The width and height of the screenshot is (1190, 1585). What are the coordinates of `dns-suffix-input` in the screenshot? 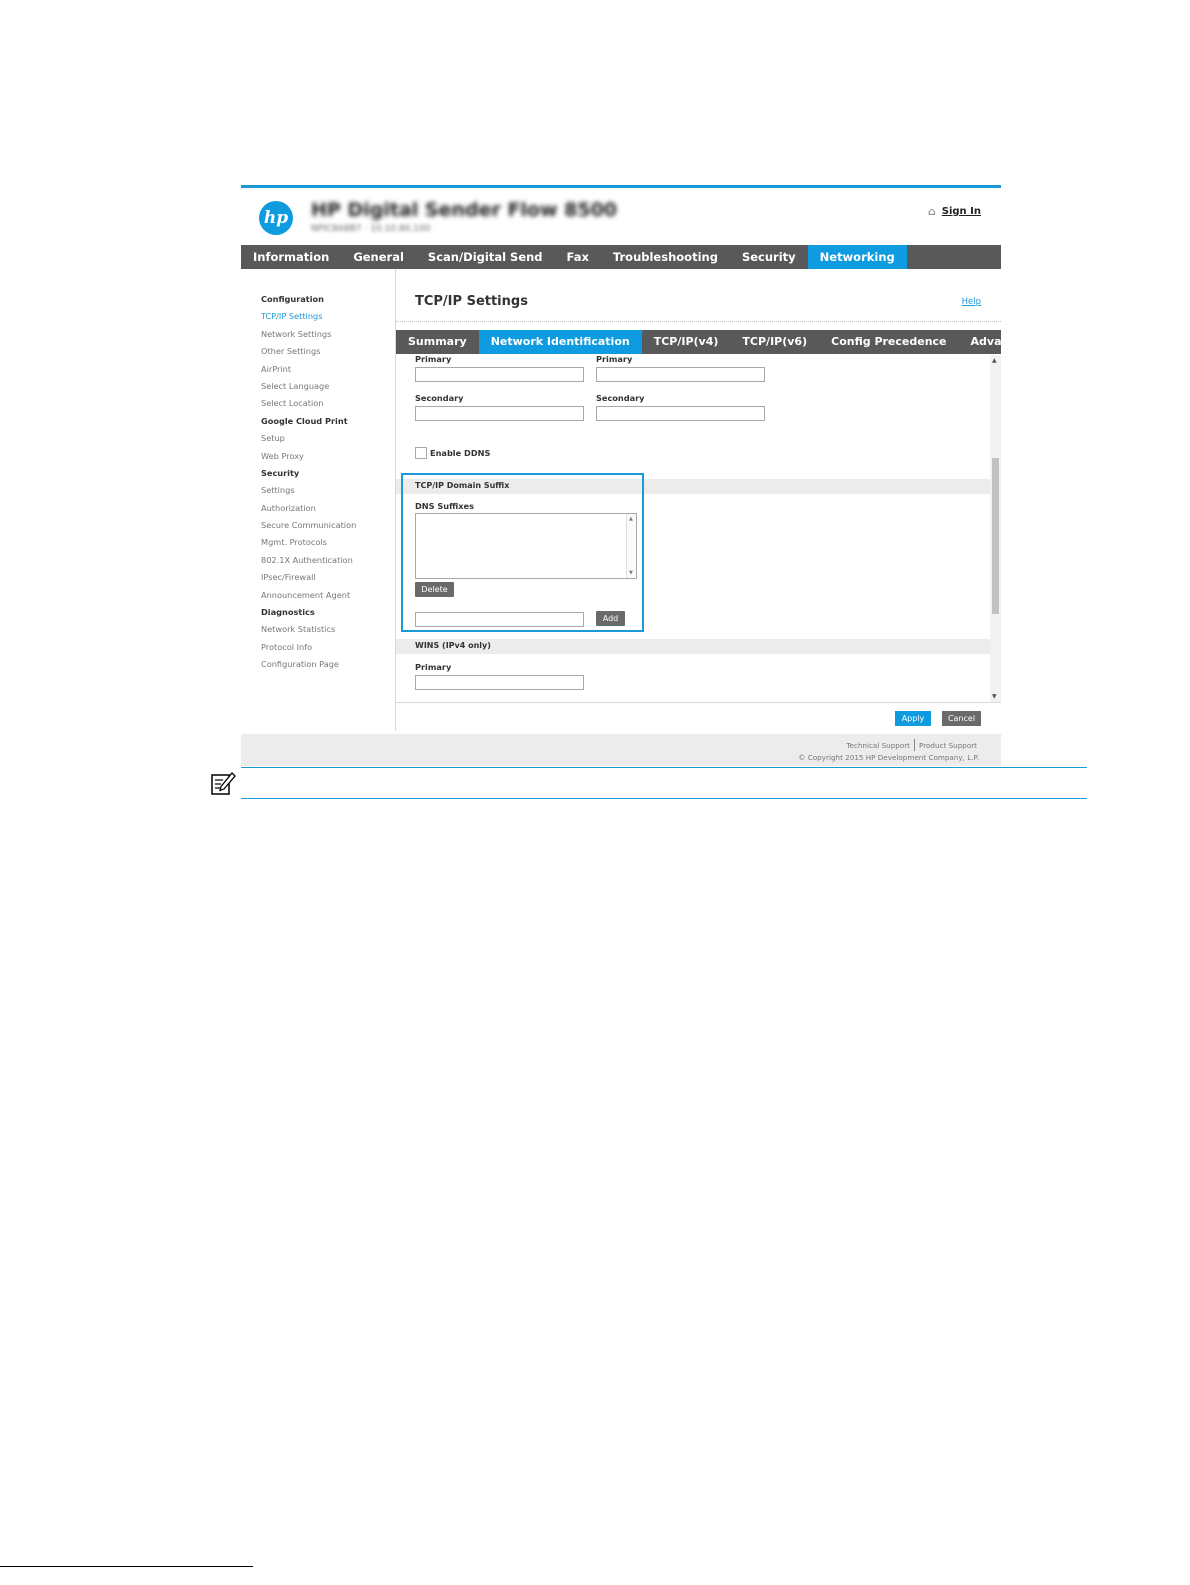 It's located at (499, 619).